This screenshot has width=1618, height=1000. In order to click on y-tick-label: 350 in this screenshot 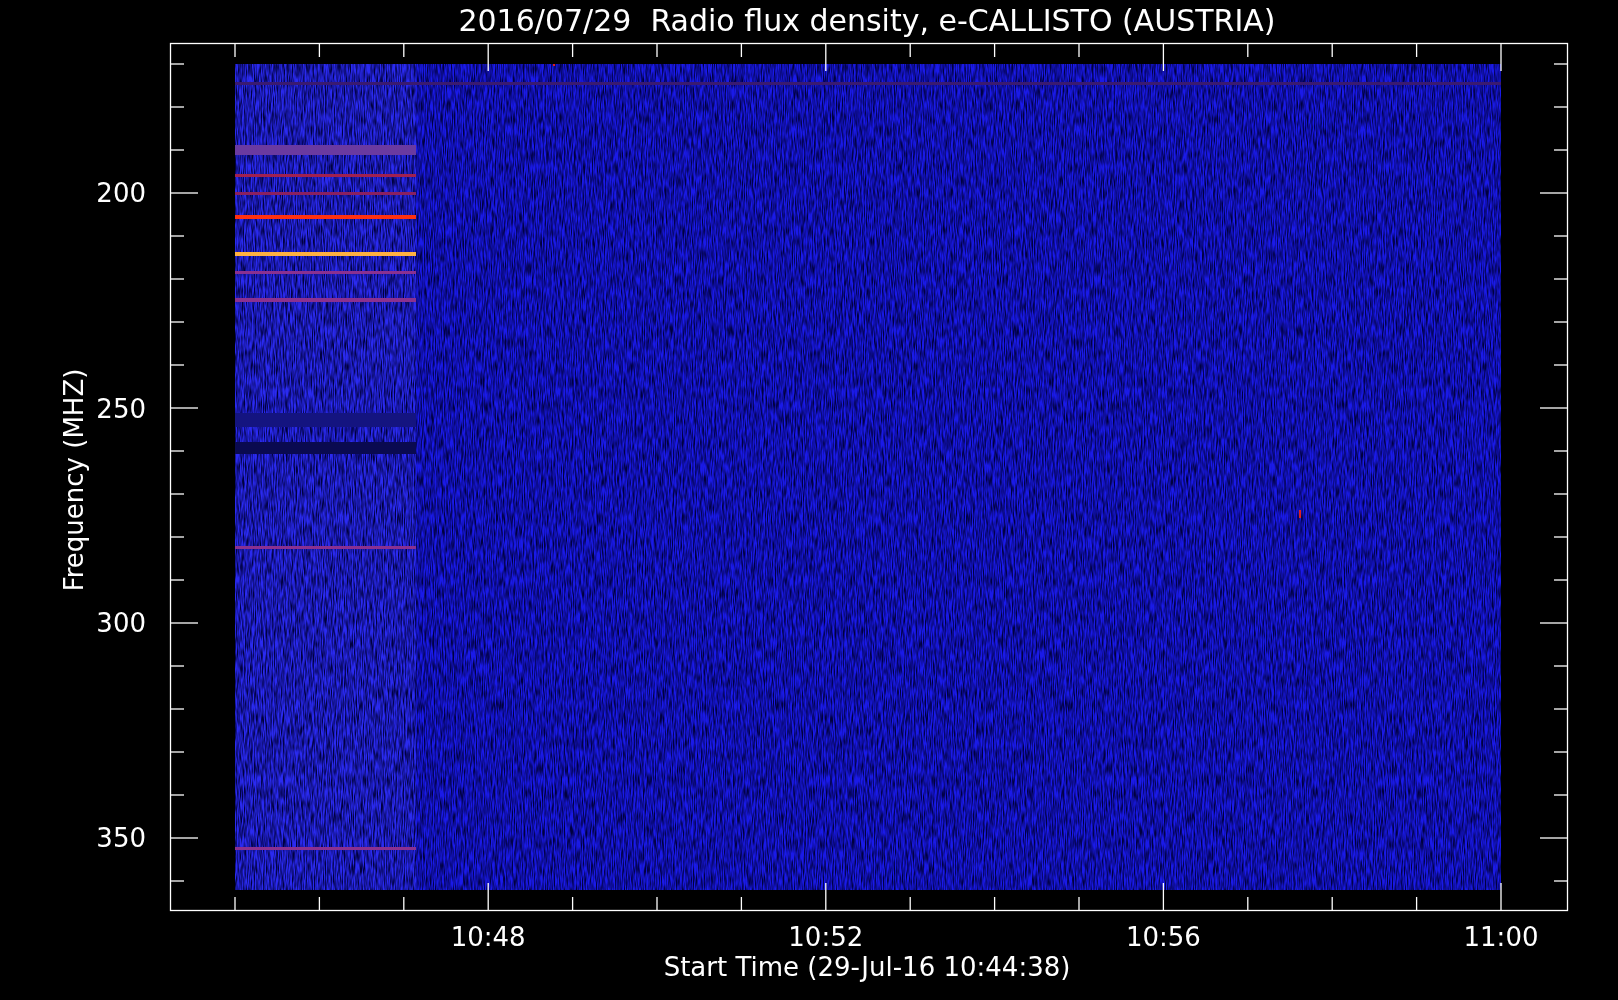, I will do `click(121, 838)`.